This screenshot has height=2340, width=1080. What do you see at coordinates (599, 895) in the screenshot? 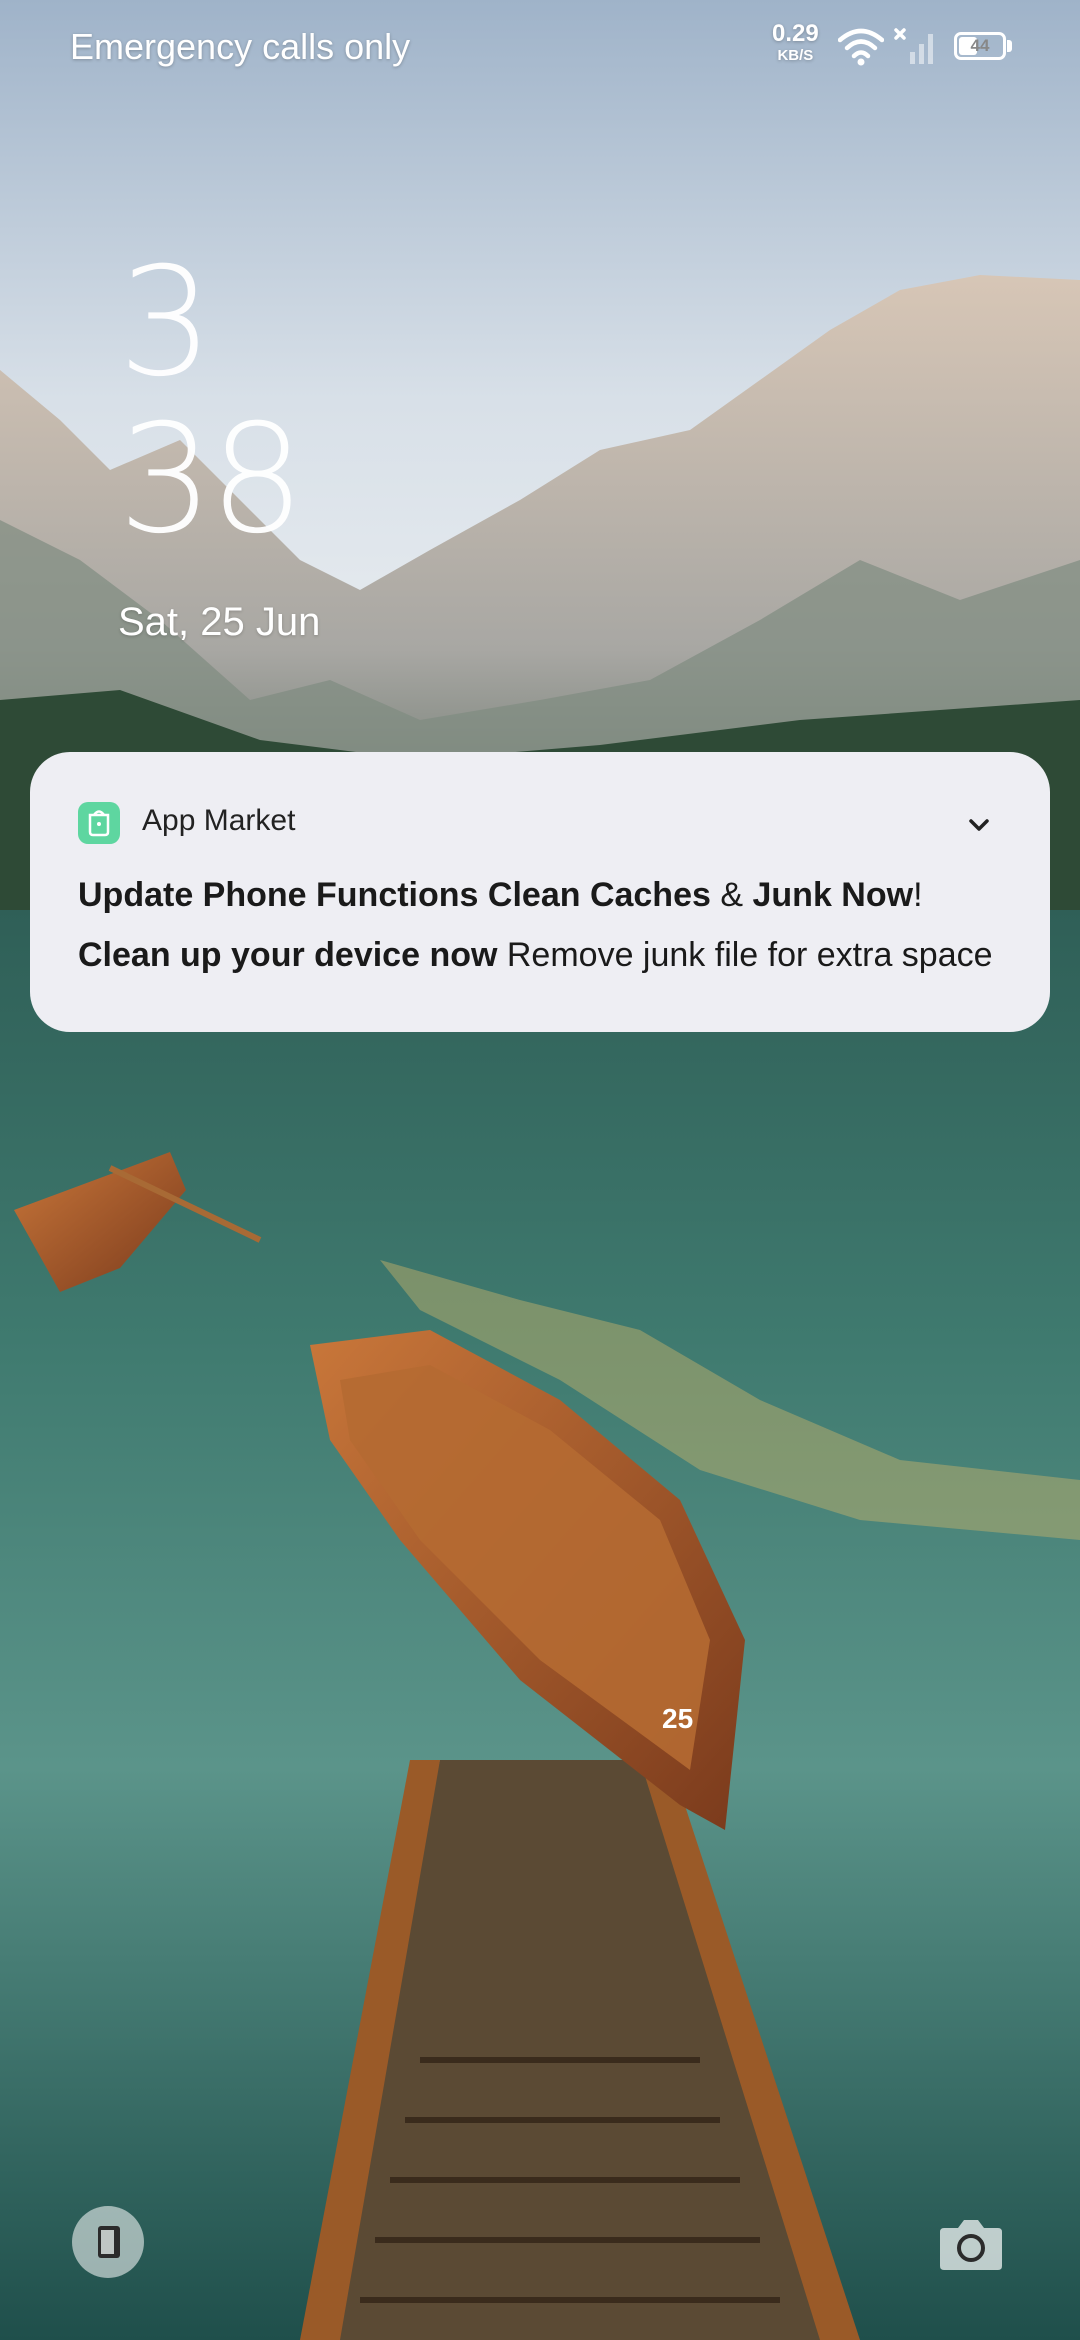
I see `title-part: Clean Caches` at bounding box center [599, 895].